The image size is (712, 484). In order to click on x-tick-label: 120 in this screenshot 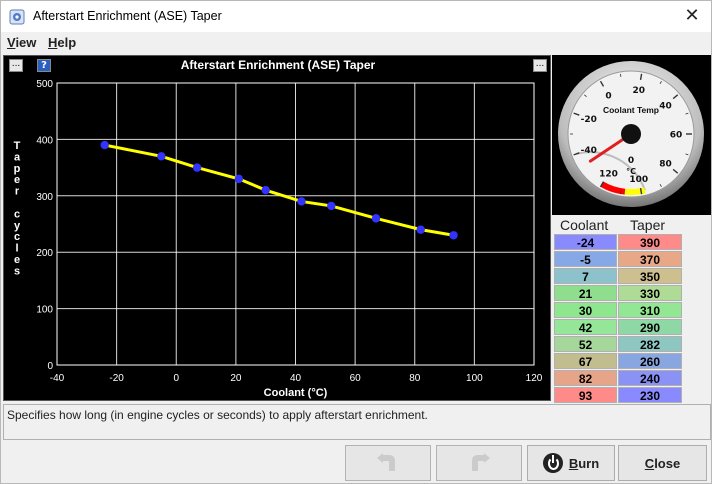, I will do `click(534, 378)`.